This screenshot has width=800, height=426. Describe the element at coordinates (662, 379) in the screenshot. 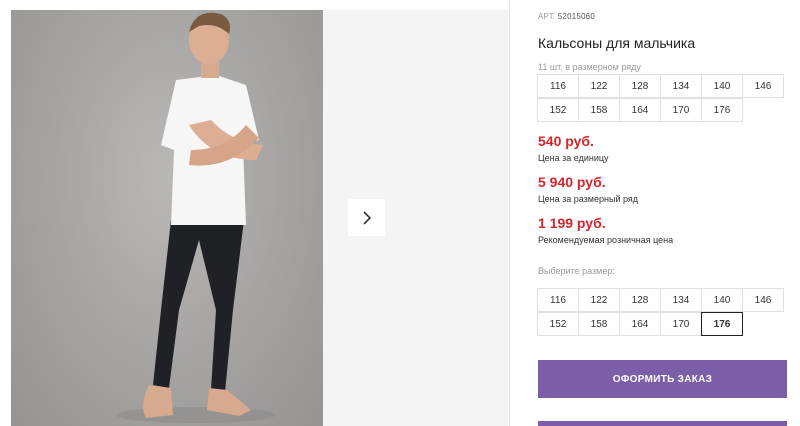

I see `place-order-button: ОФОРМИТЬ ЗАКАЗ` at that location.